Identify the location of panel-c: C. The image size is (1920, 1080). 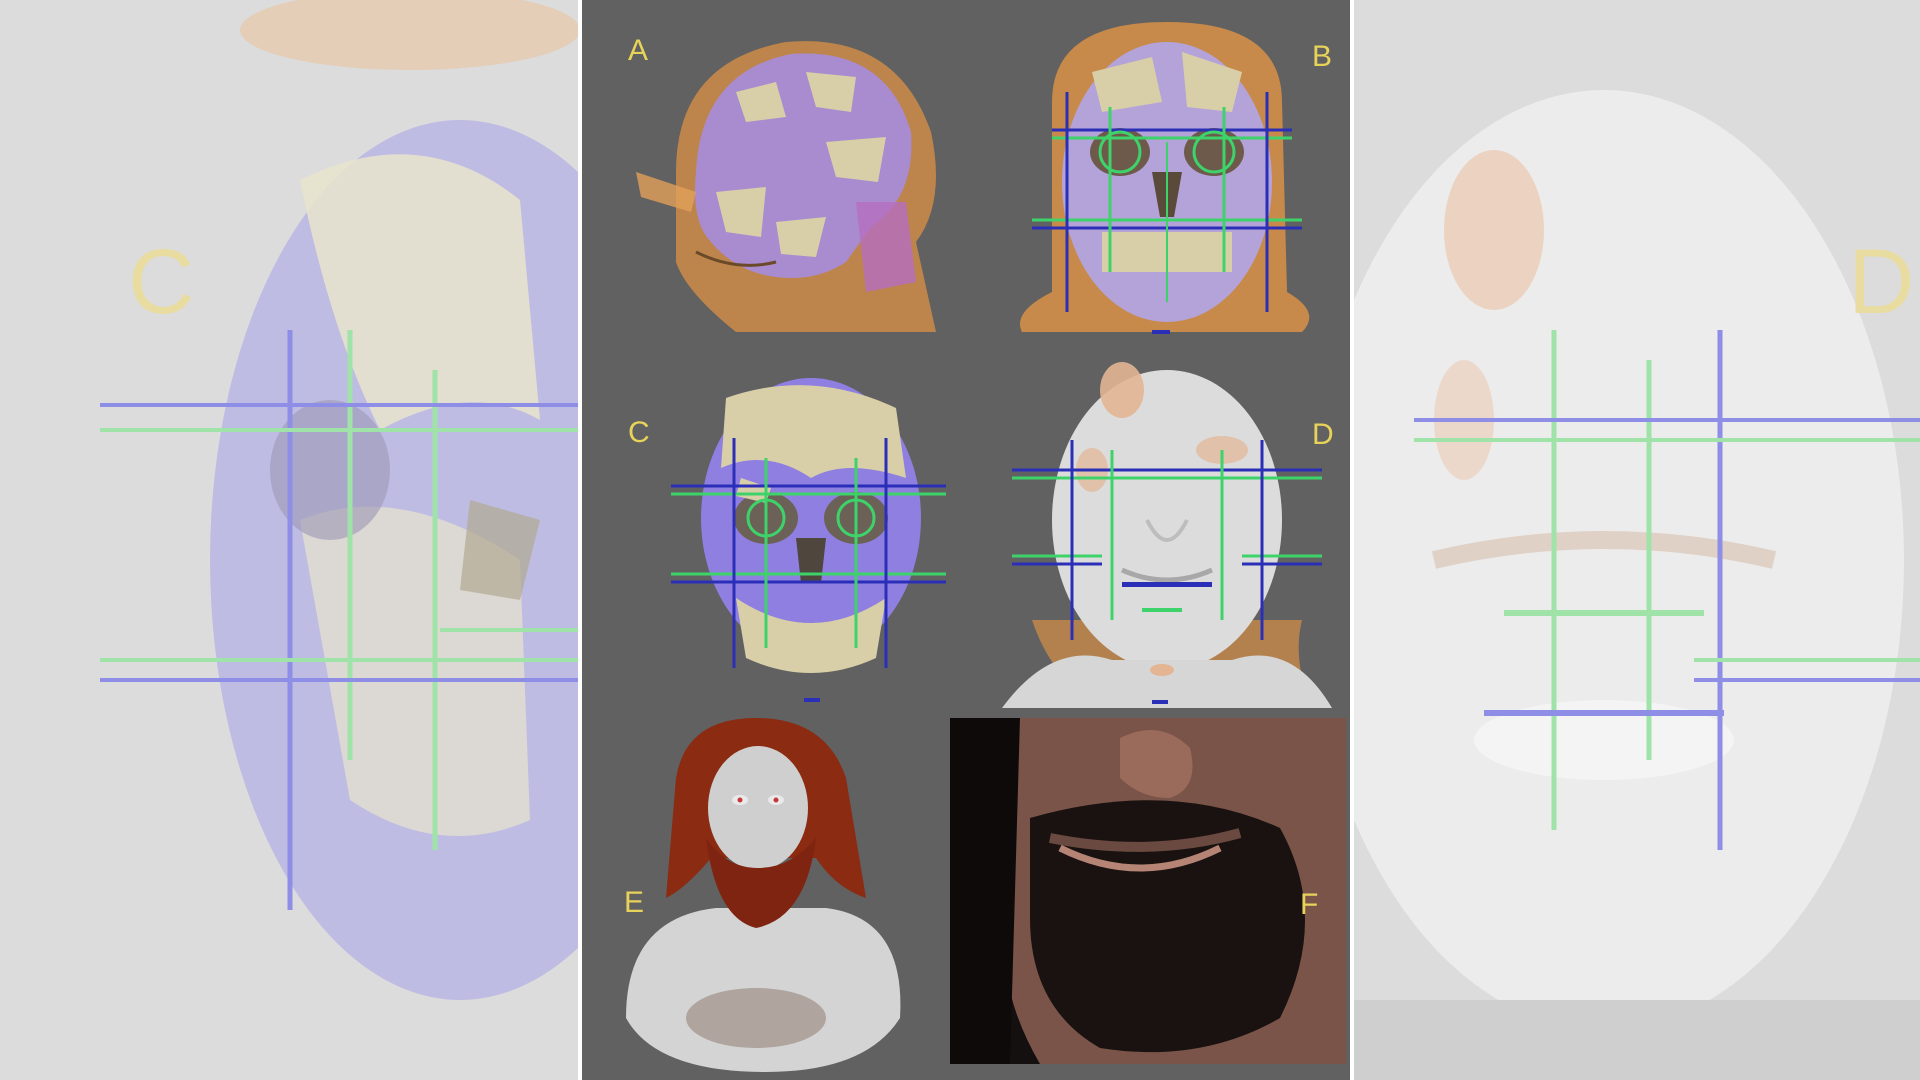
(801, 538).